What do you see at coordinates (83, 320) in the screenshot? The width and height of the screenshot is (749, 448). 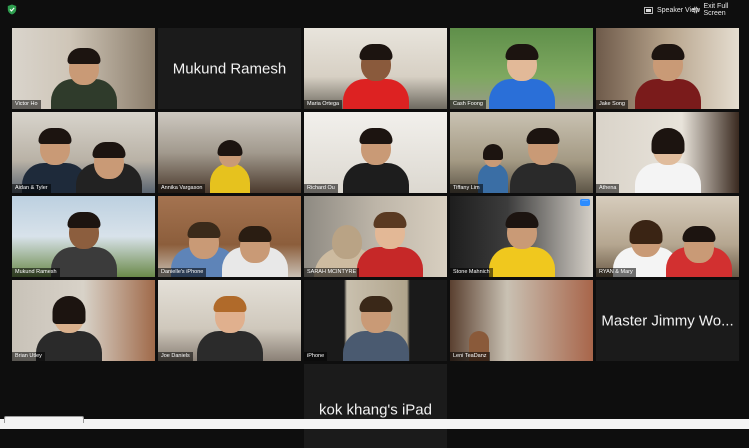 I see `participant-tile: Brian Utley` at bounding box center [83, 320].